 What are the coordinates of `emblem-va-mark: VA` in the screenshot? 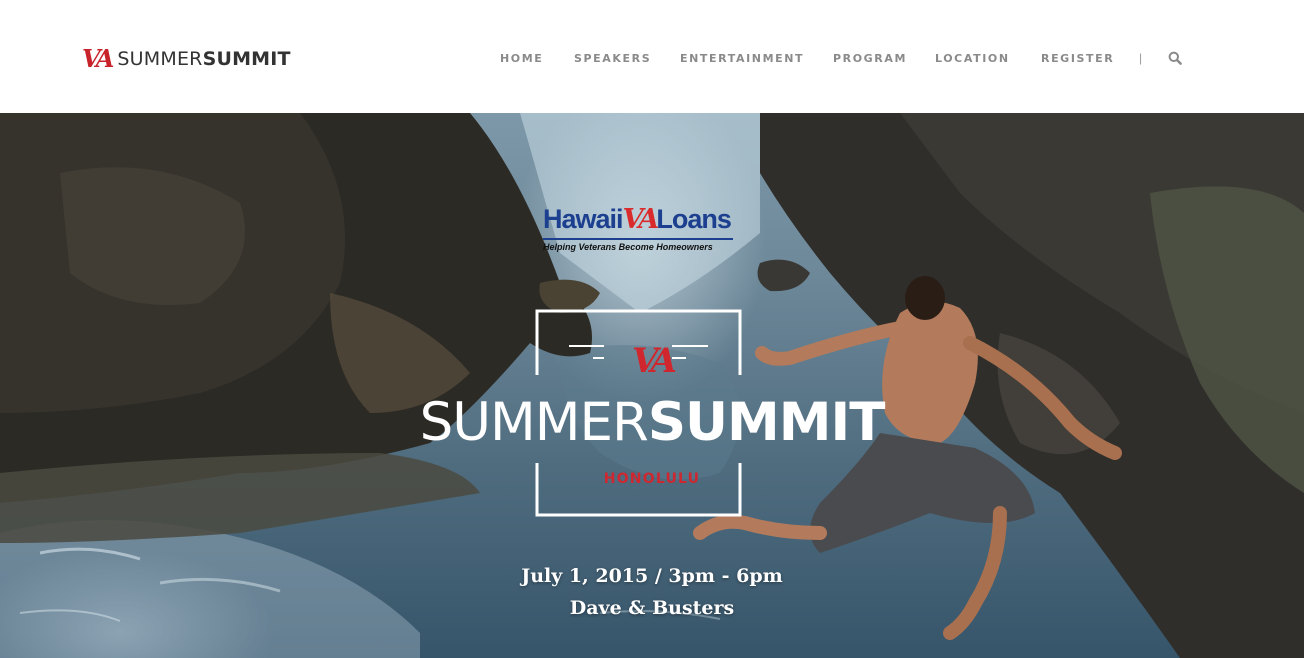 It's located at (654, 361).